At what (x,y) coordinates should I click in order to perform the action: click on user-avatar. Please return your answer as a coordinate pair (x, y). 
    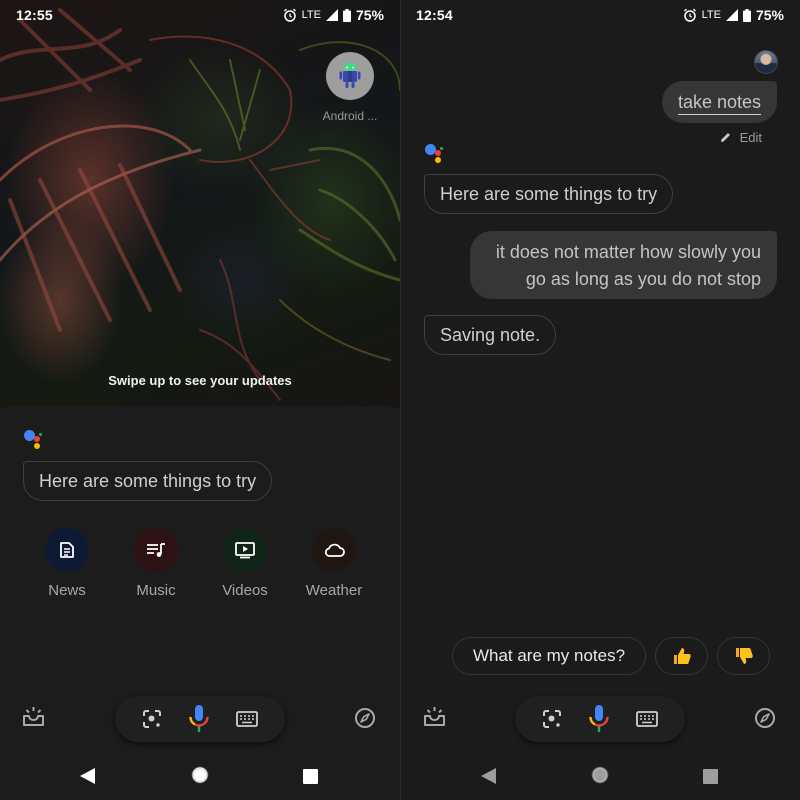
    Looking at the image, I should click on (766, 62).